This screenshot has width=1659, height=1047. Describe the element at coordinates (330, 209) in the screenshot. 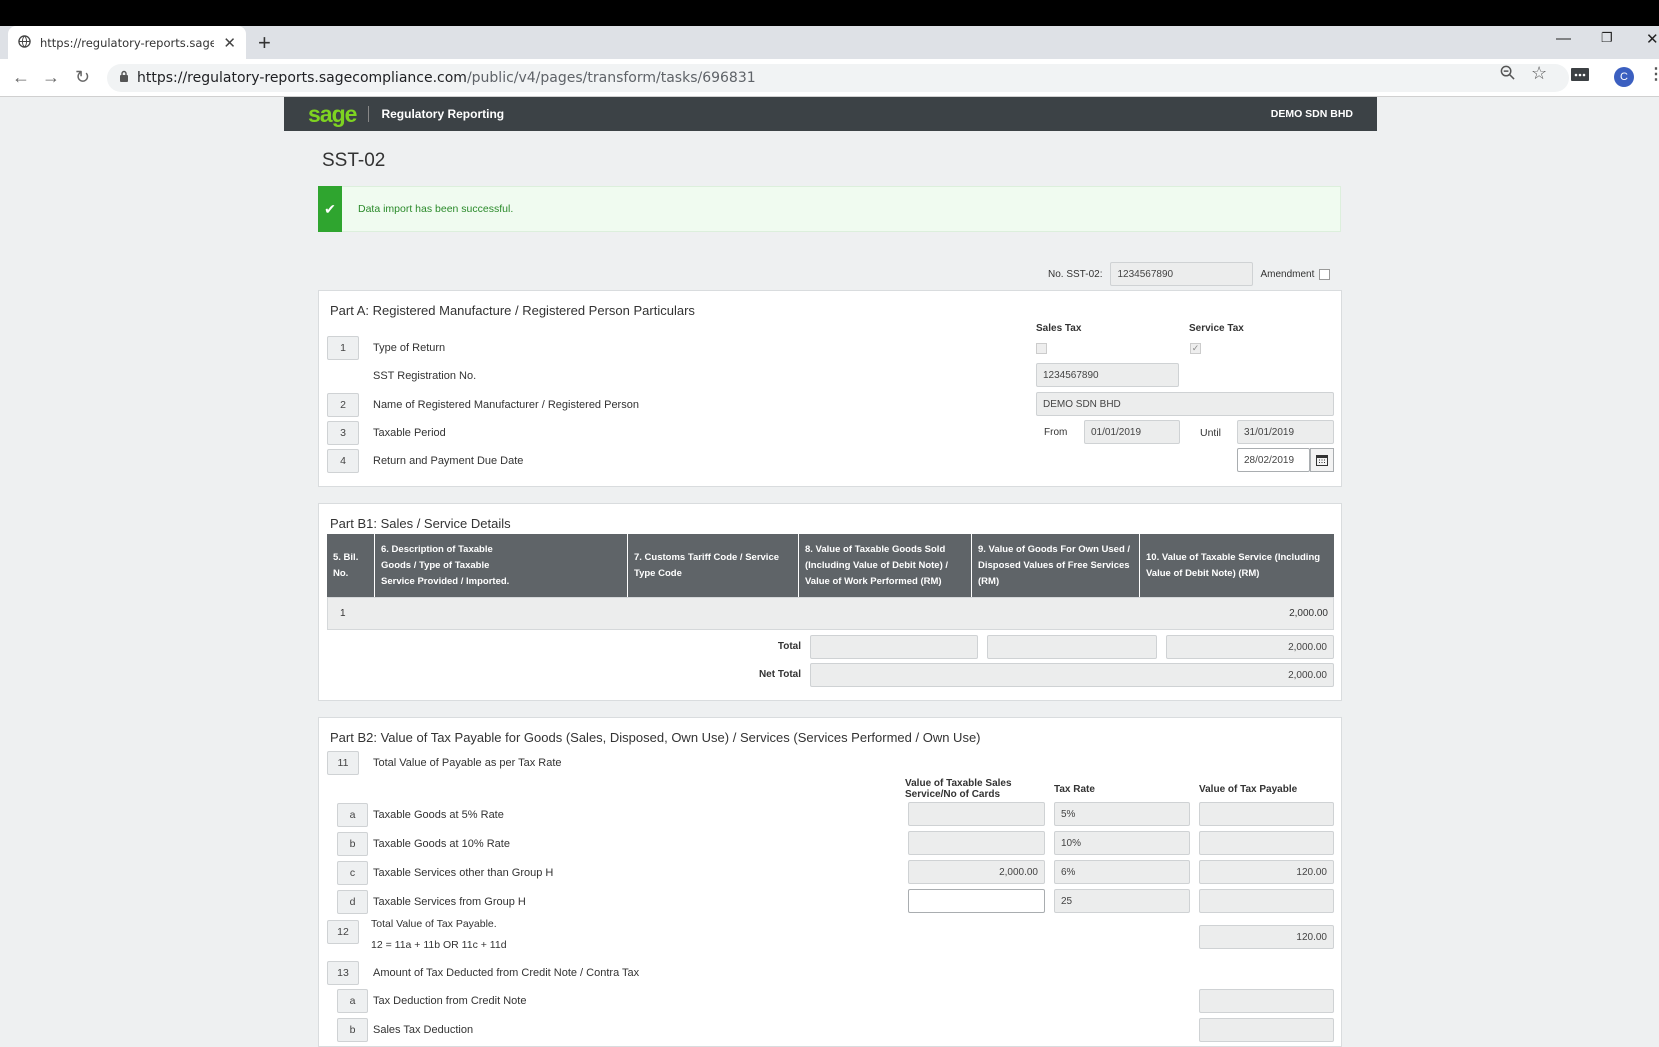

I see `check-icon: ✔` at that location.